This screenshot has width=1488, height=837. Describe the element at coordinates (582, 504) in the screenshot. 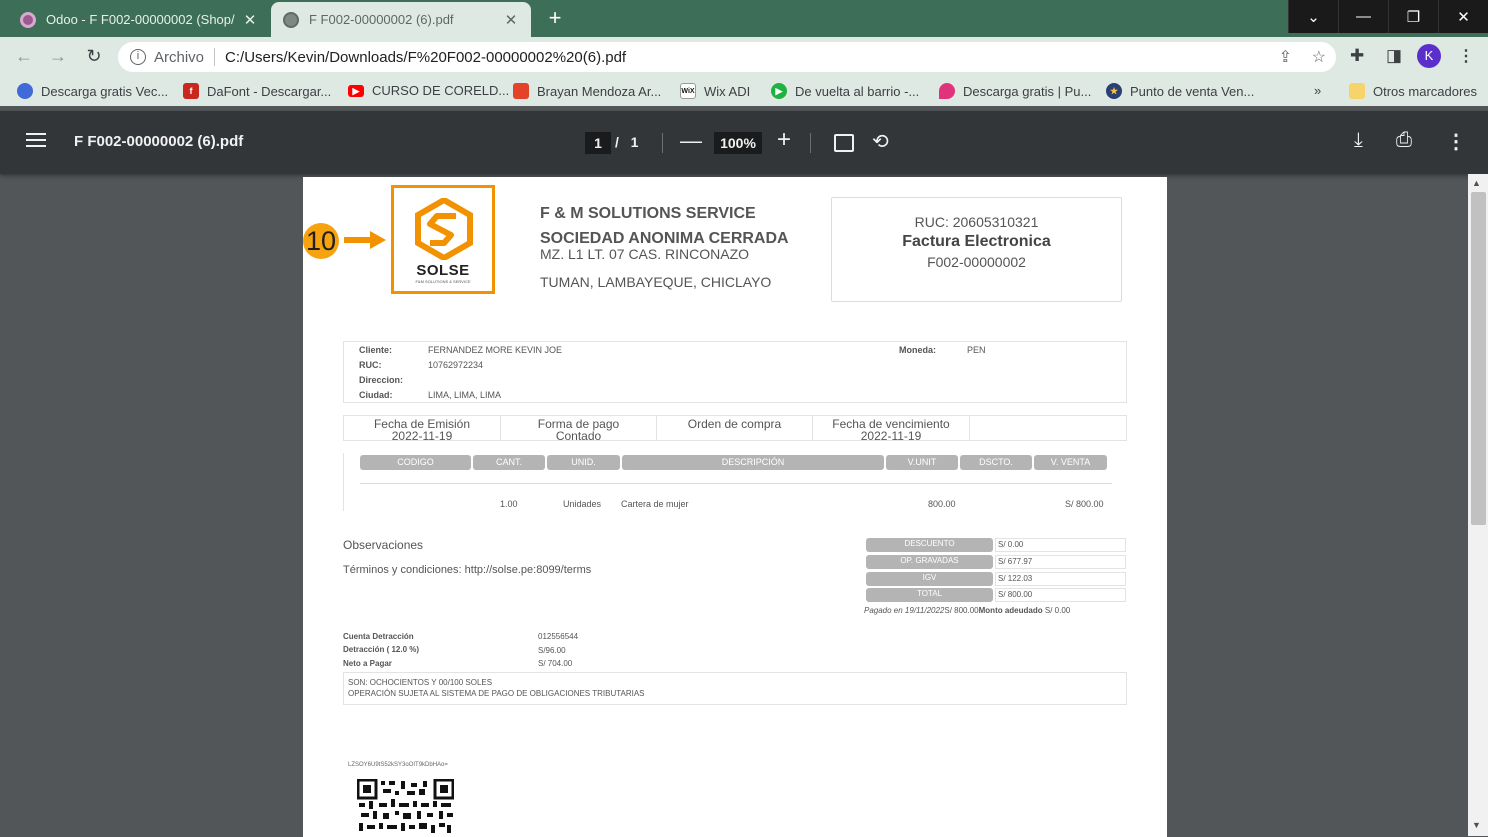

I see `item-unit: Unidades` at that location.